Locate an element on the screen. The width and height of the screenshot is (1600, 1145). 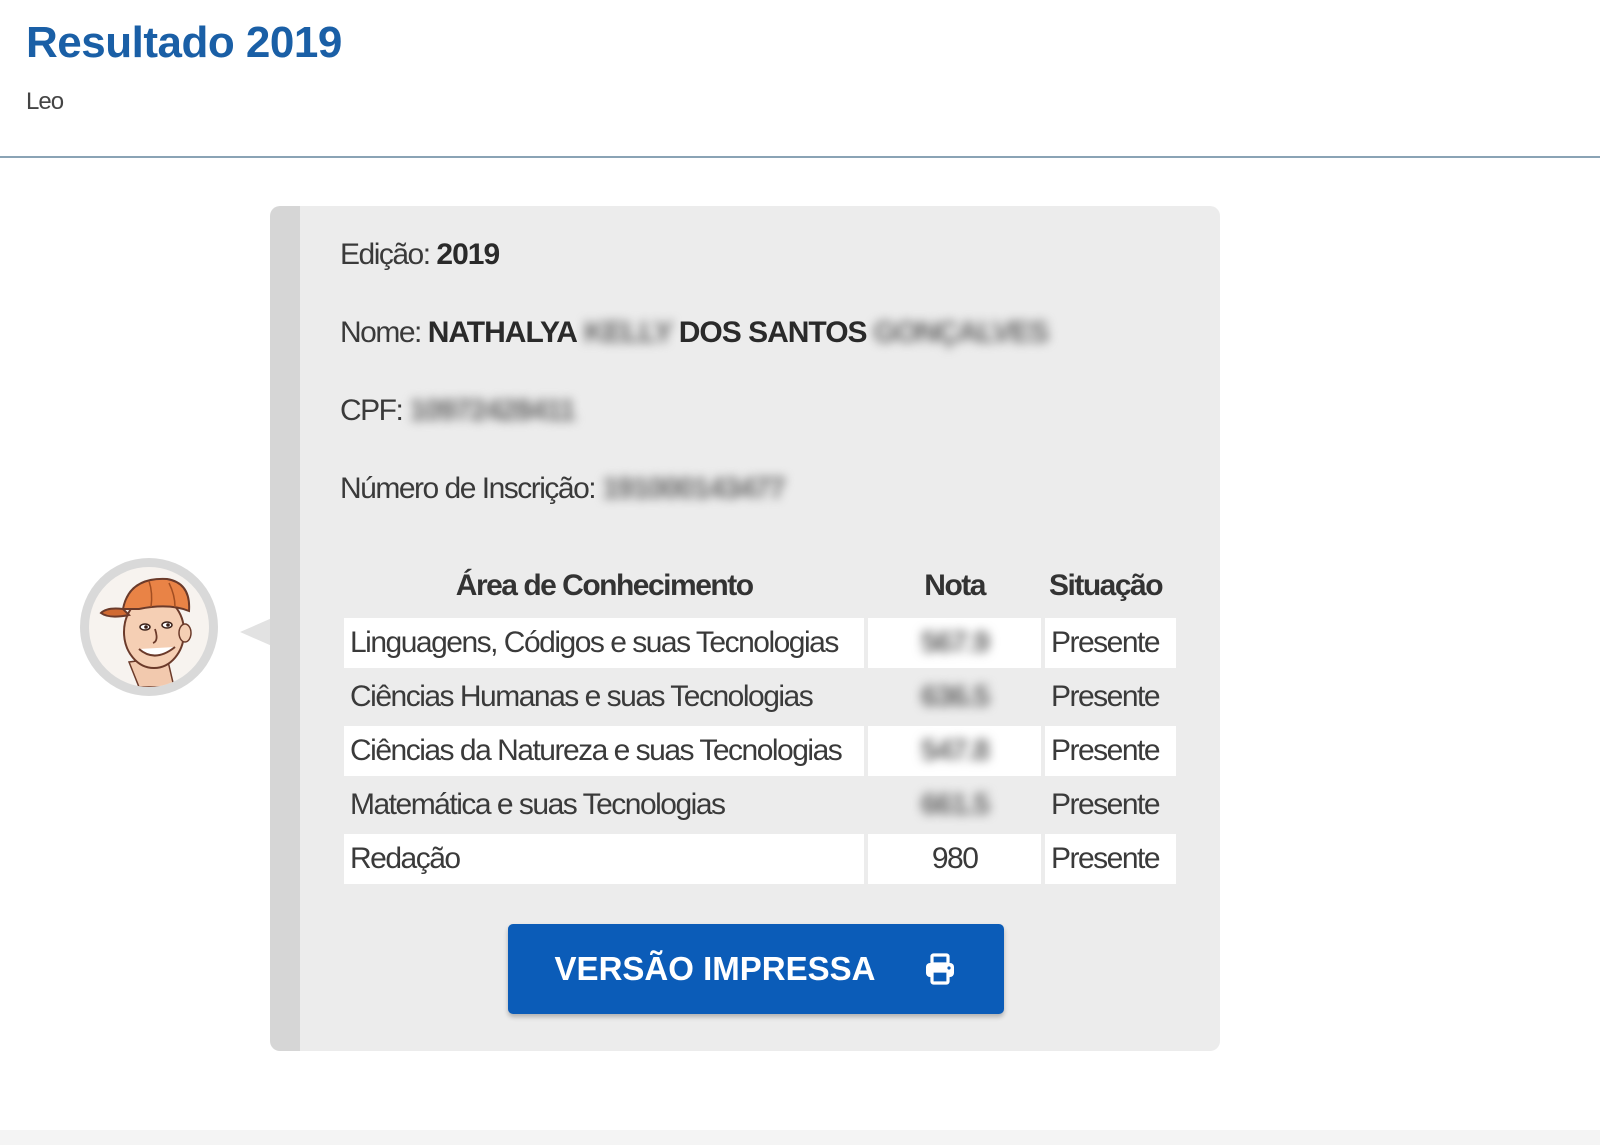
inscricao-label: Número de Inscrição: is located at coordinates (468, 488).